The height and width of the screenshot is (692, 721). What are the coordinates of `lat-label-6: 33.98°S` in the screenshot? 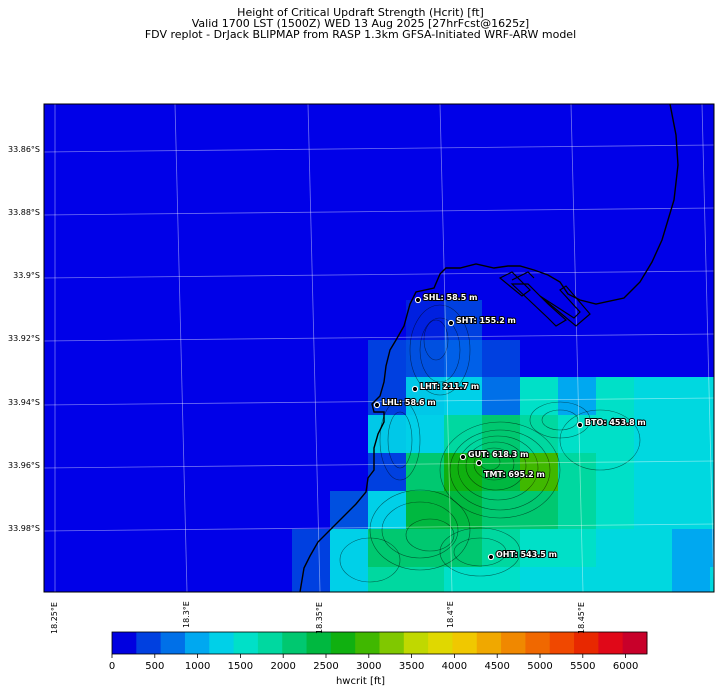 It's located at (24, 528).